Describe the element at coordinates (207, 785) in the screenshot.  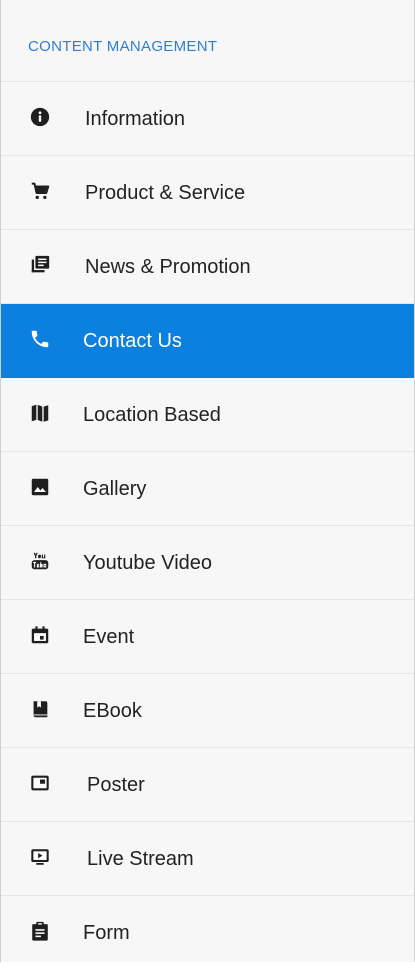
I see `sidebar-item-poster: Poster` at that location.